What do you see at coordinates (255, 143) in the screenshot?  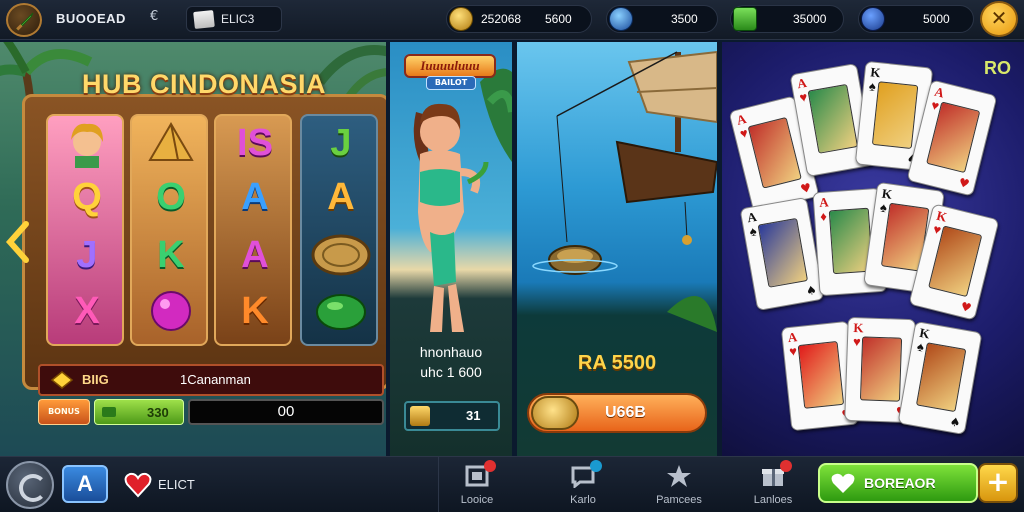 I see `slot-symbol: IS` at bounding box center [255, 143].